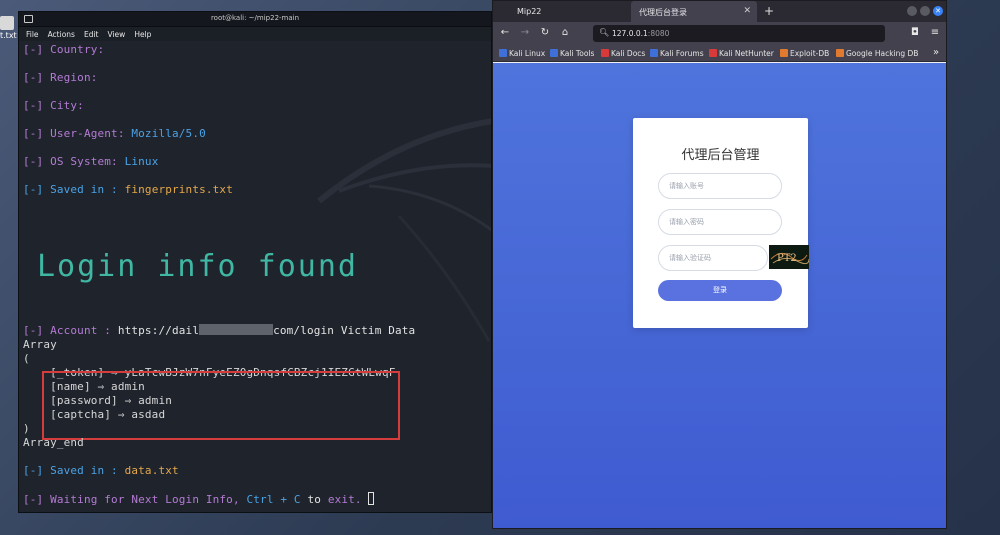 The image size is (1000, 535). Describe the element at coordinates (784, 53) in the screenshot. I see `exploit-db-icon` at that location.